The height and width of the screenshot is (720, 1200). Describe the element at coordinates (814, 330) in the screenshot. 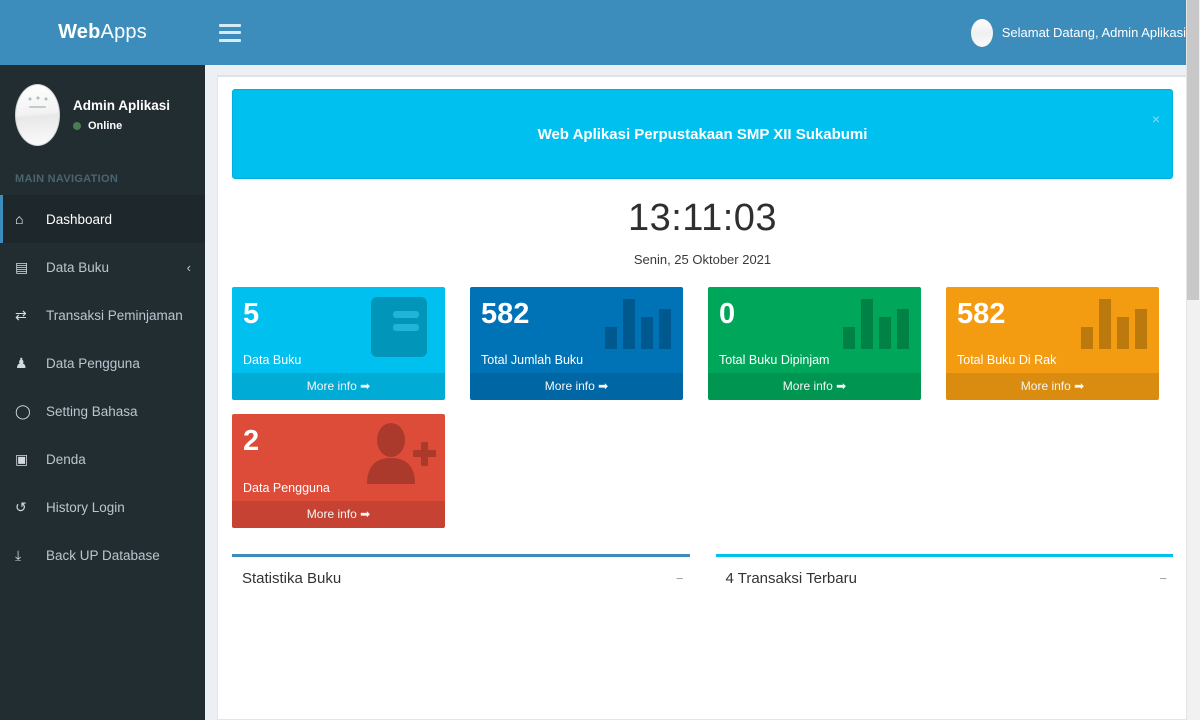

I see `stat-box-body: 0 Total Buku Dipinjam` at that location.